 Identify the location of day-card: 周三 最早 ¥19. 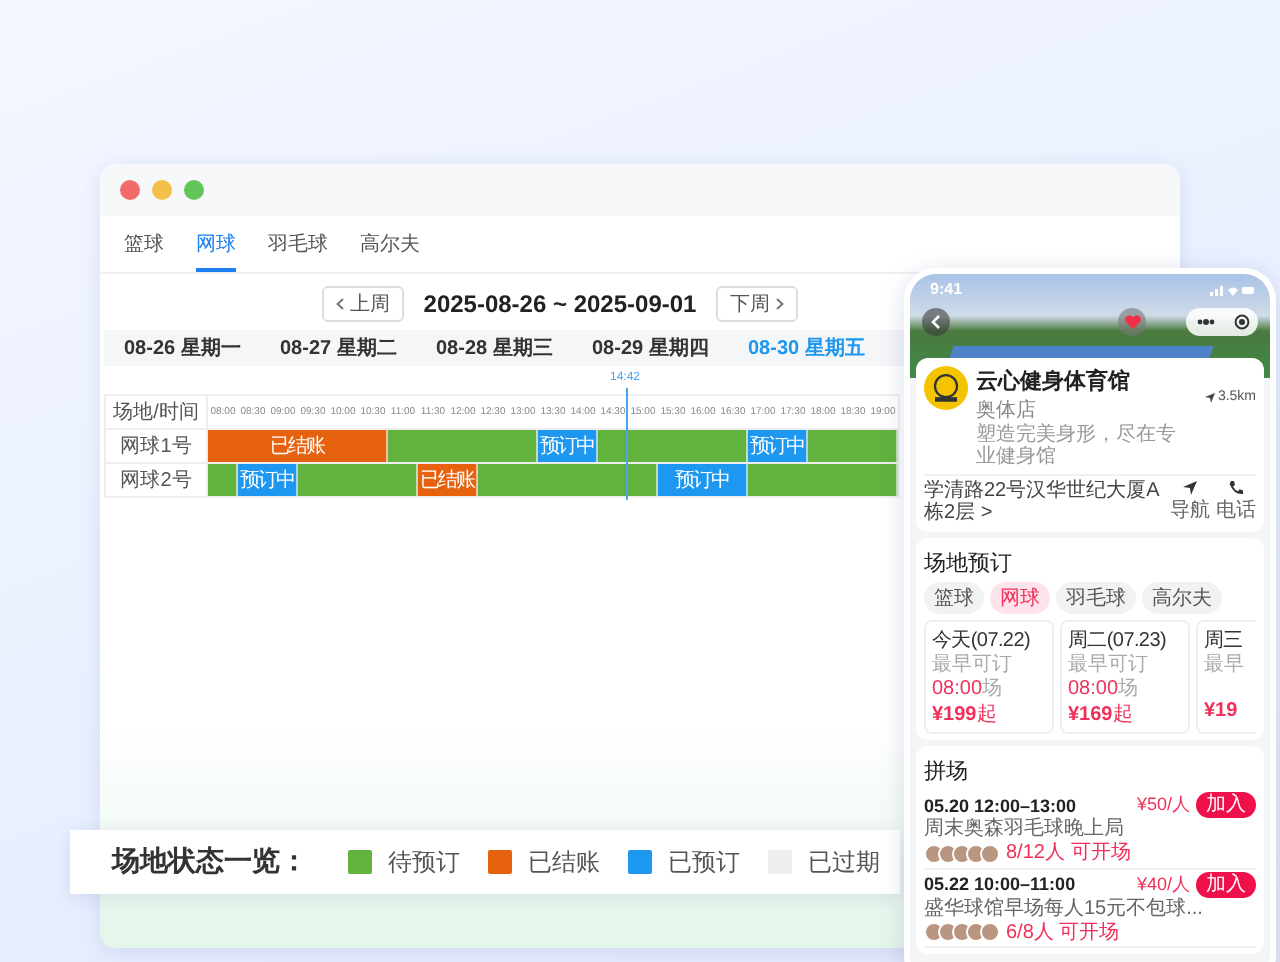
(1226, 677).